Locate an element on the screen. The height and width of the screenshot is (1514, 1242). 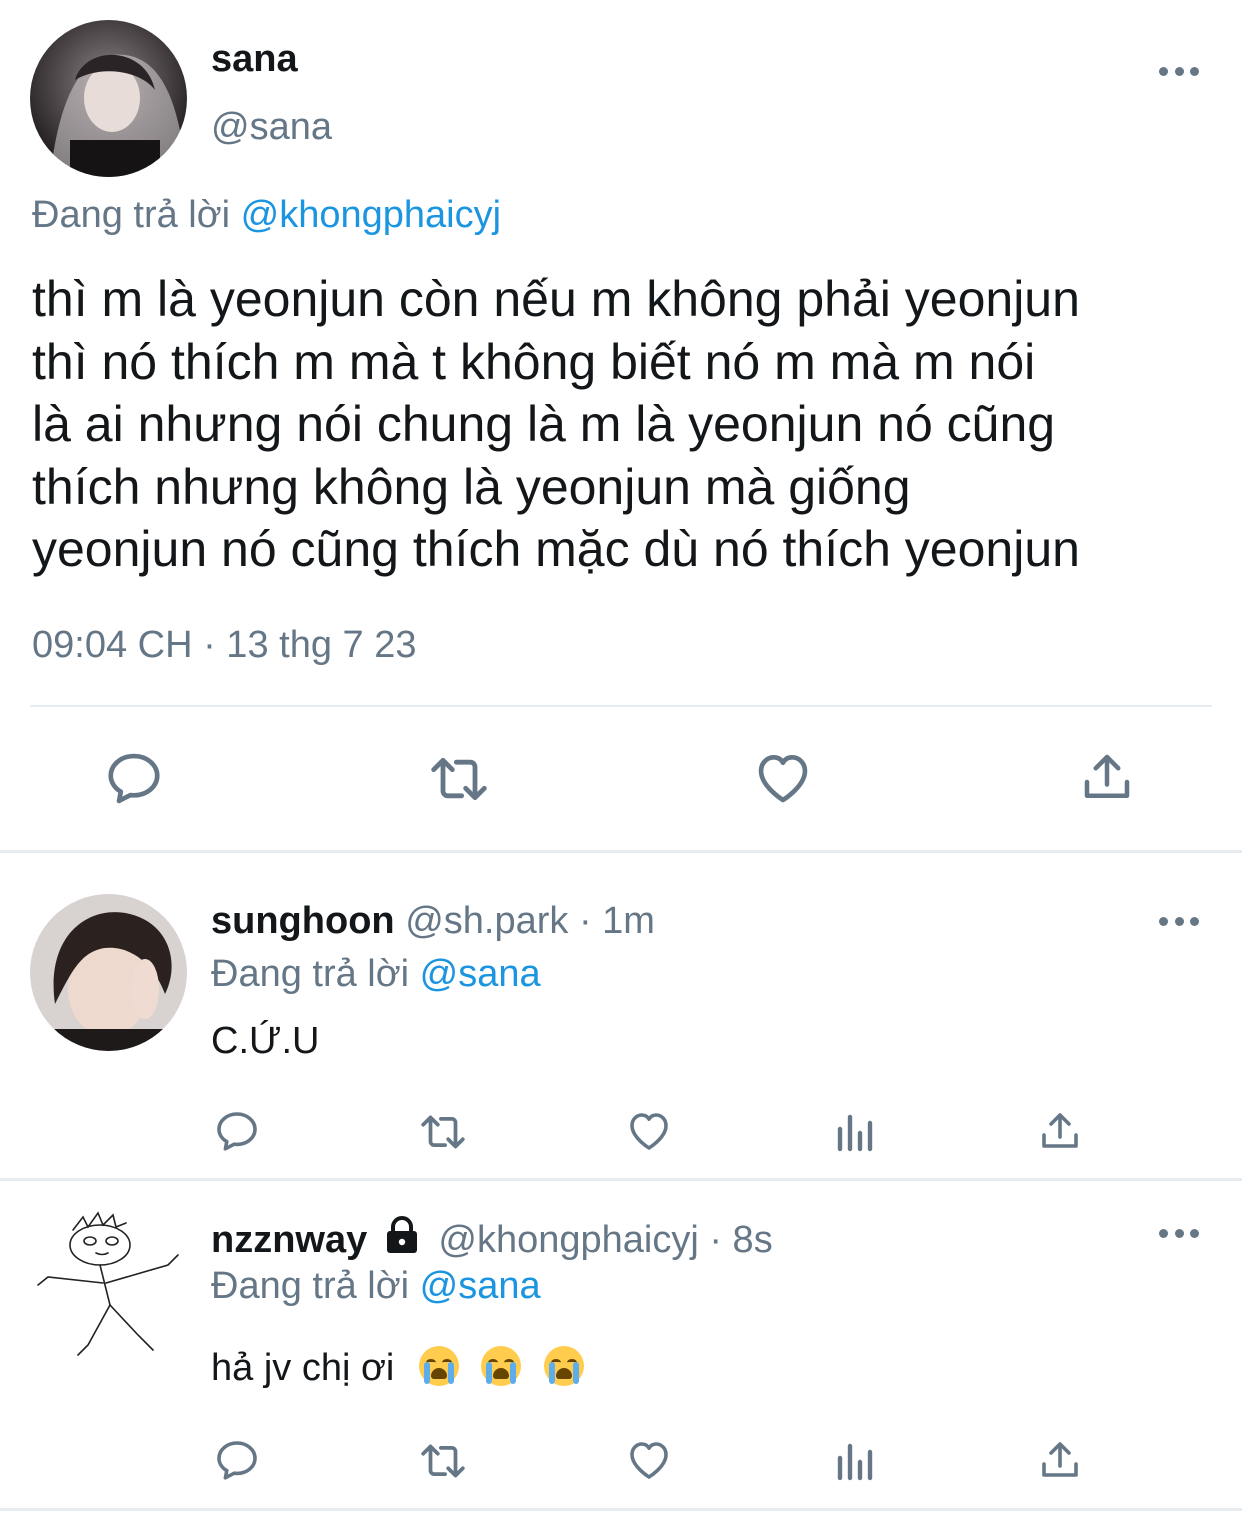
time: · 1m is located at coordinates (617, 921).